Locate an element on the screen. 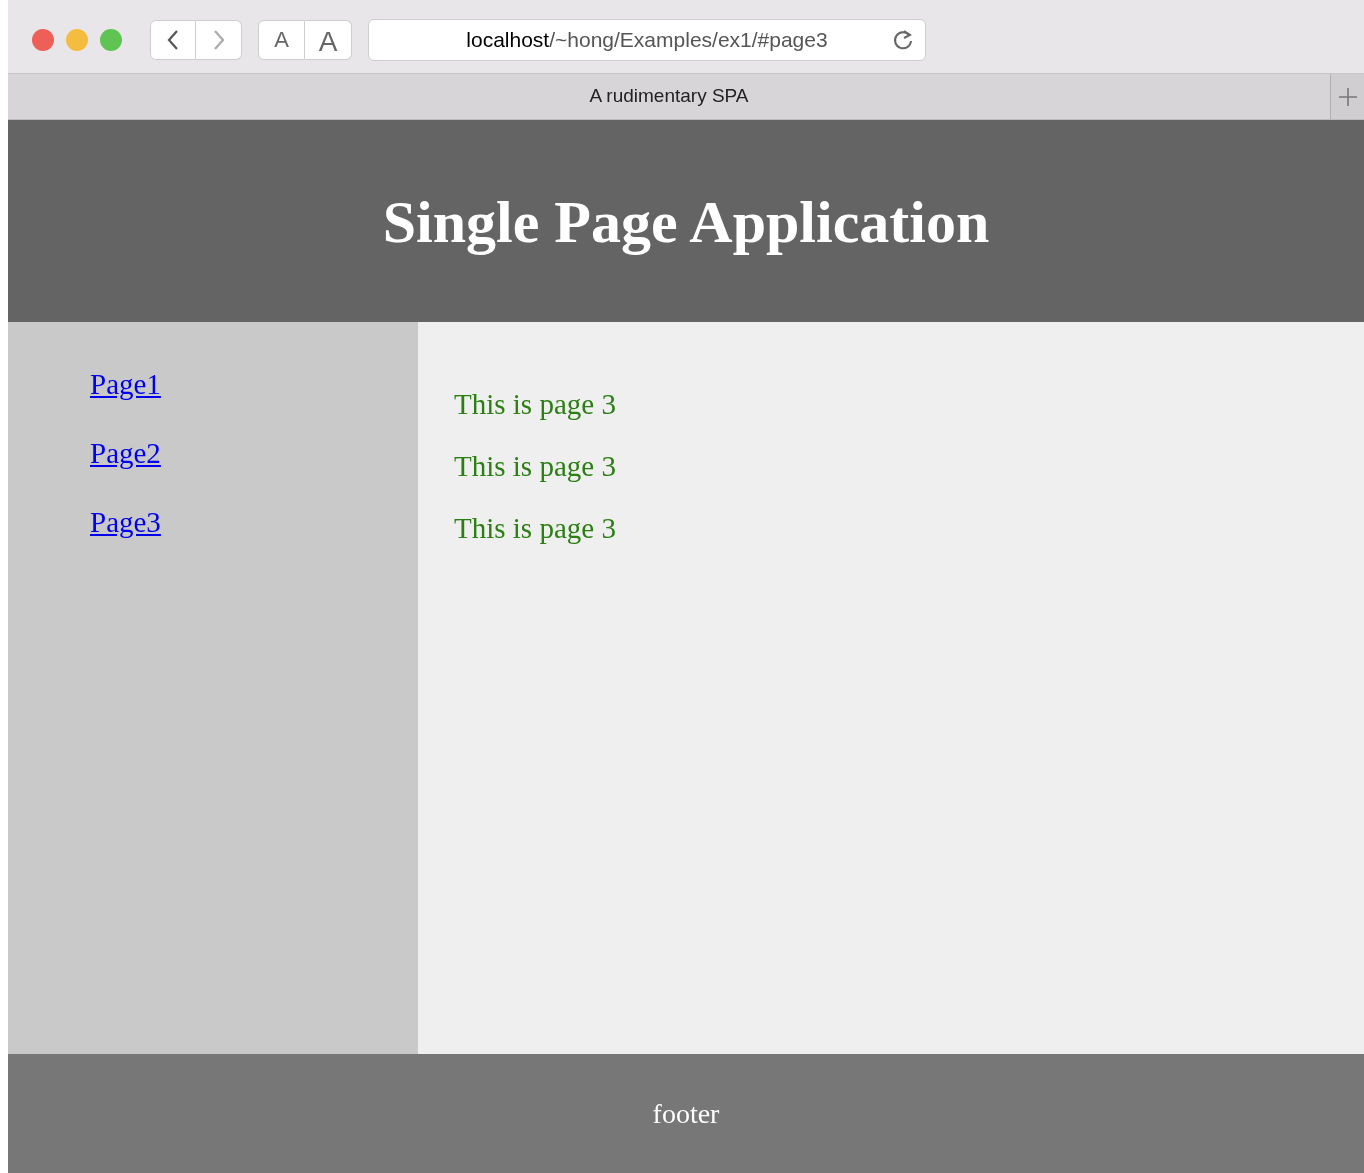 The width and height of the screenshot is (1364, 1173). close-window-icon is located at coordinates (43, 39).